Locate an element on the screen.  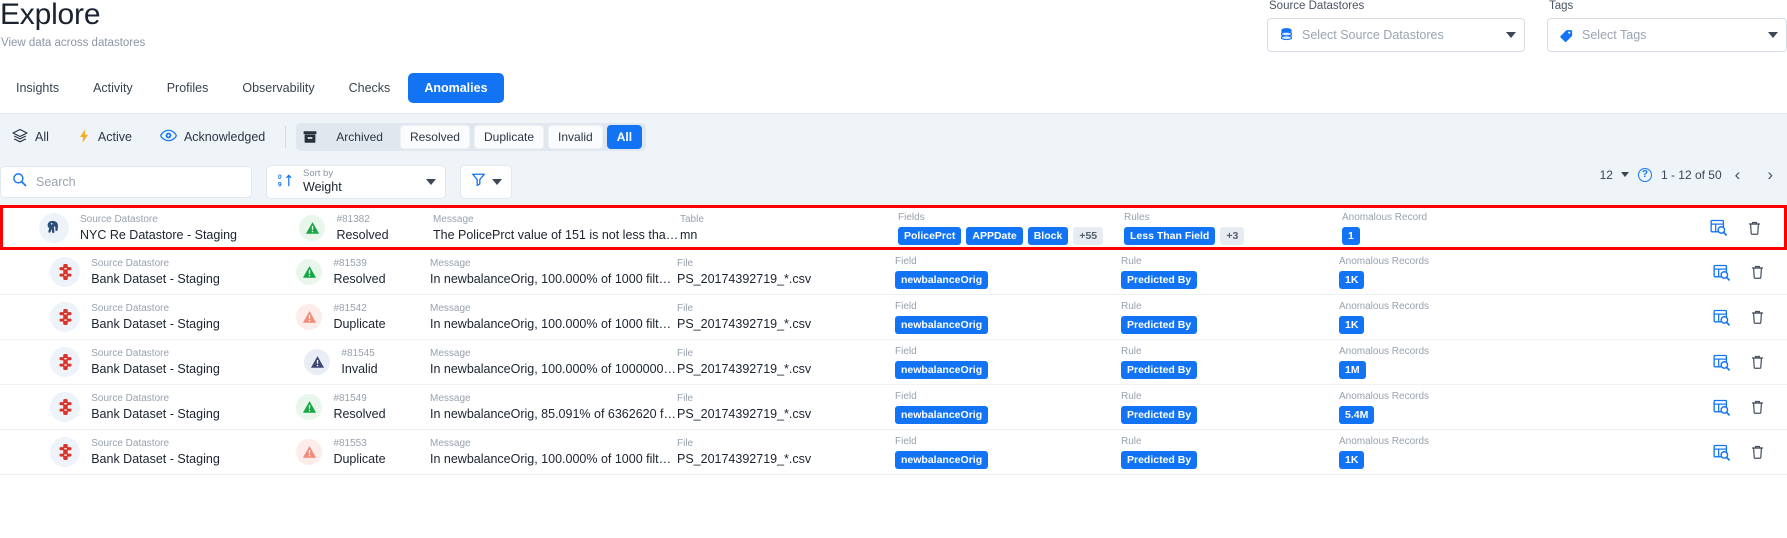
tab-insights: Insights is located at coordinates (37, 88).